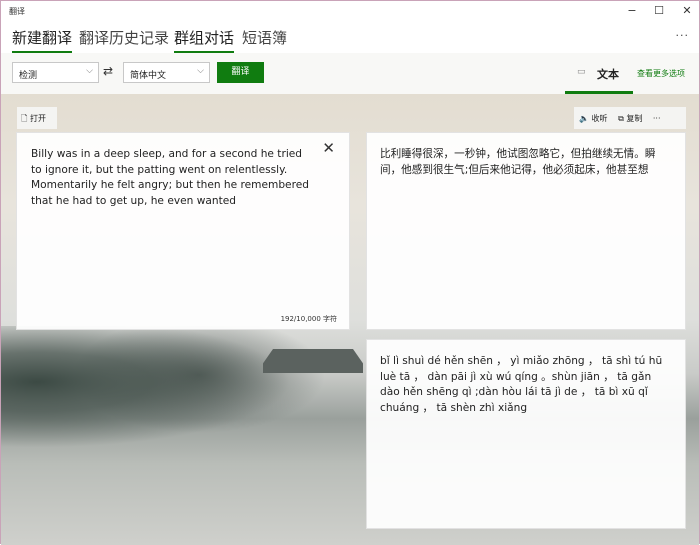  Describe the element at coordinates (17, 11) in the screenshot. I see `window-title: 翻译` at that location.